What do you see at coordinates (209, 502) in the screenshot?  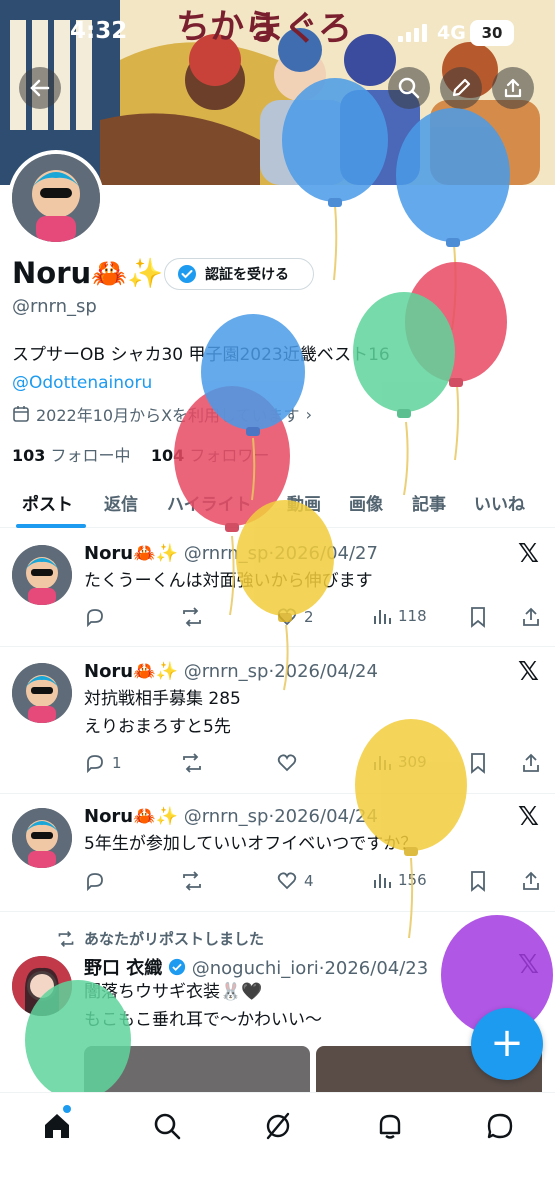 I see `tab-highlights: ハイライト` at bounding box center [209, 502].